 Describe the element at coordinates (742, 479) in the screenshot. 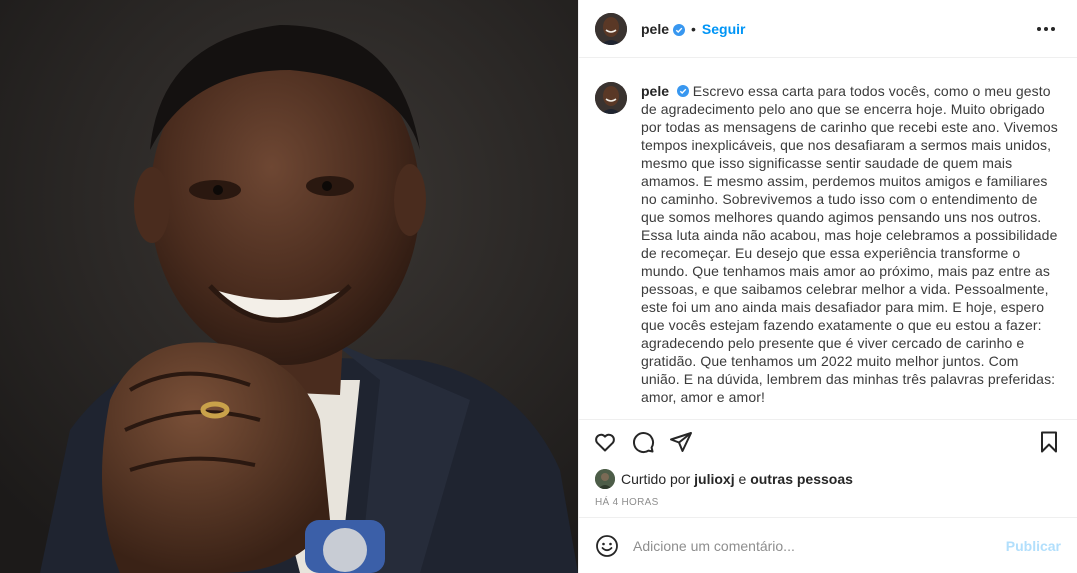

I see `likes-connector: e` at that location.